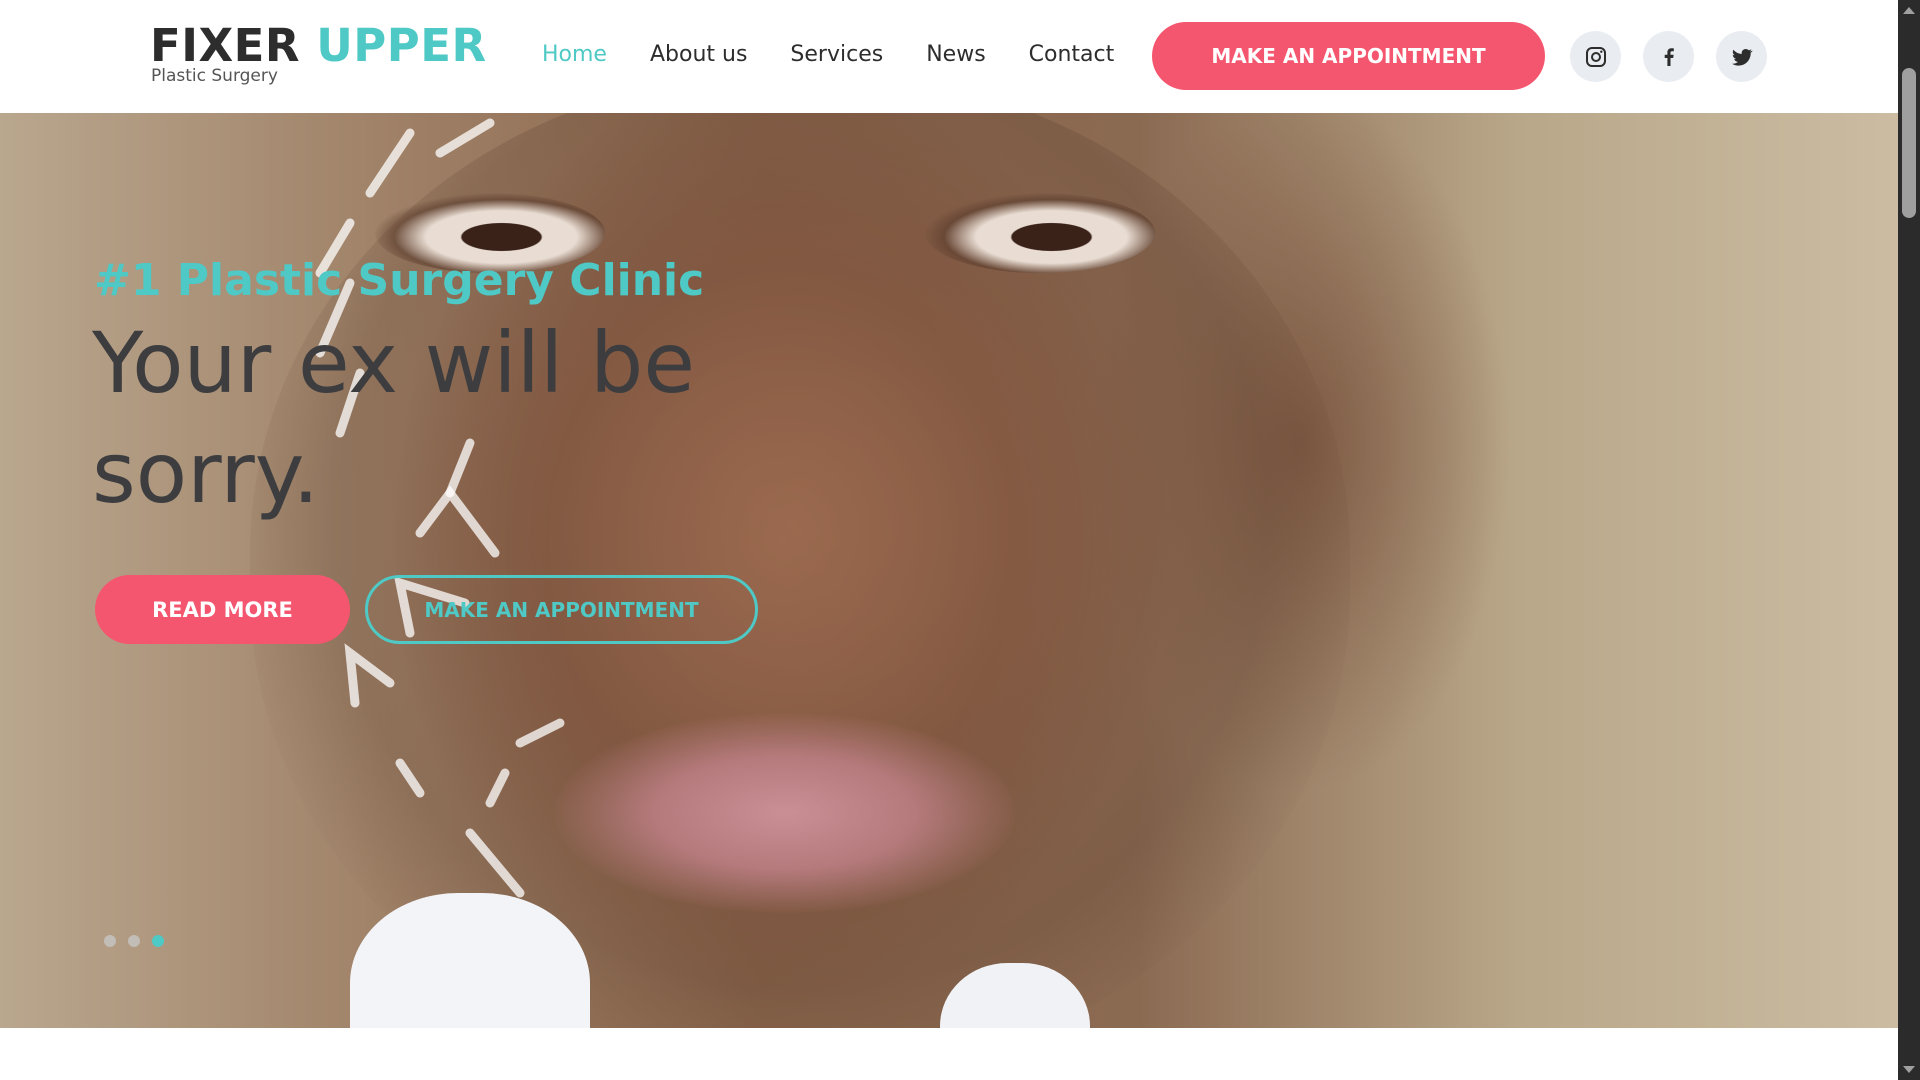 Image resolution: width=1920 pixels, height=1080 pixels. Describe the element at coordinates (1909, 1069) in the screenshot. I see `scroll-down-arrow-icon` at that location.